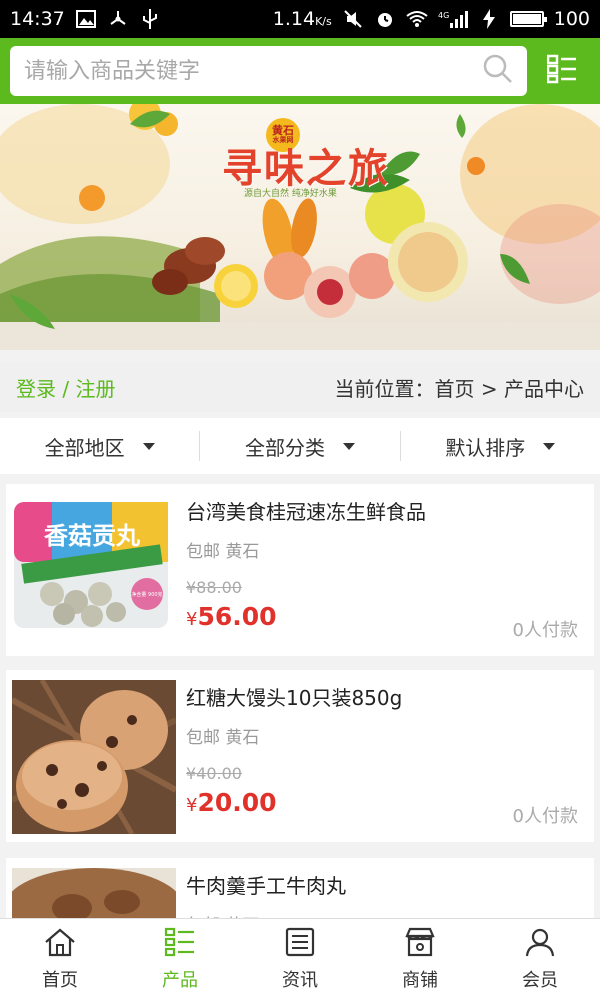  I want to click on filter-bar: 全部地区 全部分类 默认排序, so click(300, 446).